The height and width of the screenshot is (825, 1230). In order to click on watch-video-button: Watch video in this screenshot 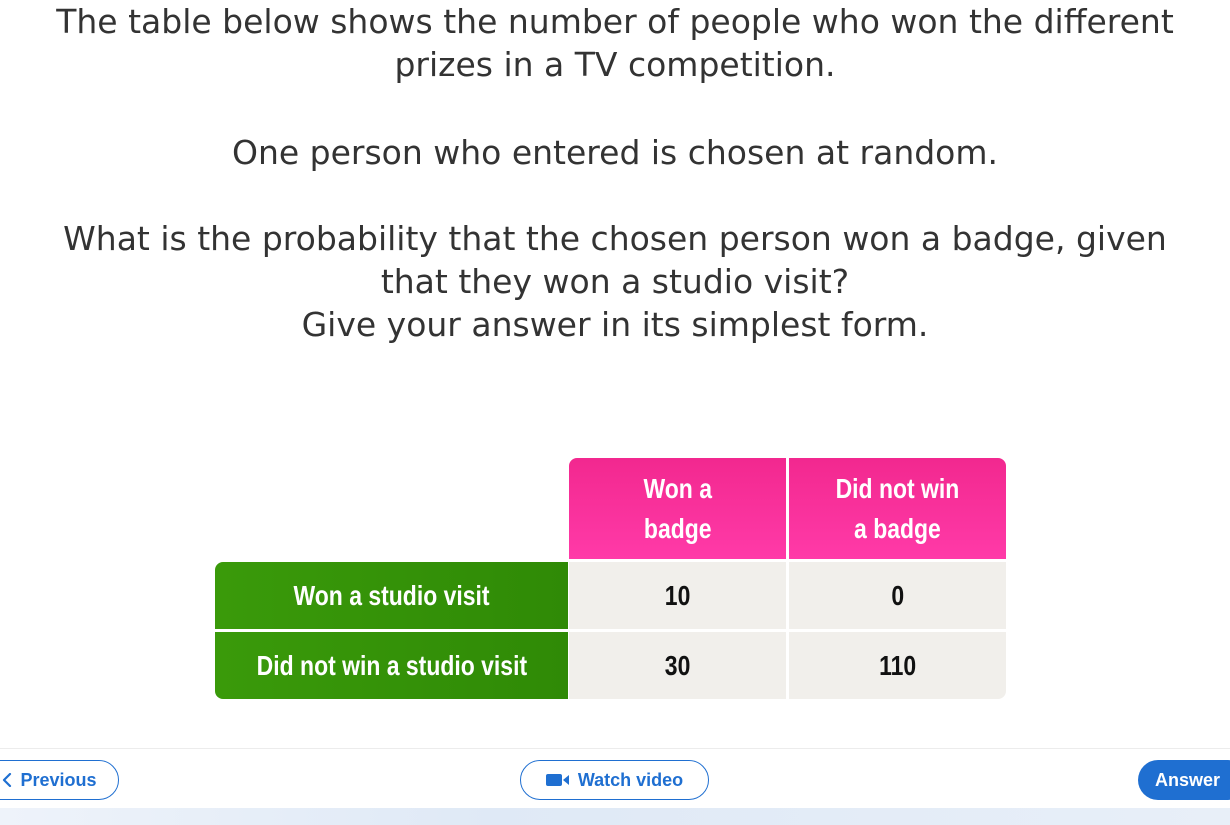, I will do `click(614, 780)`.